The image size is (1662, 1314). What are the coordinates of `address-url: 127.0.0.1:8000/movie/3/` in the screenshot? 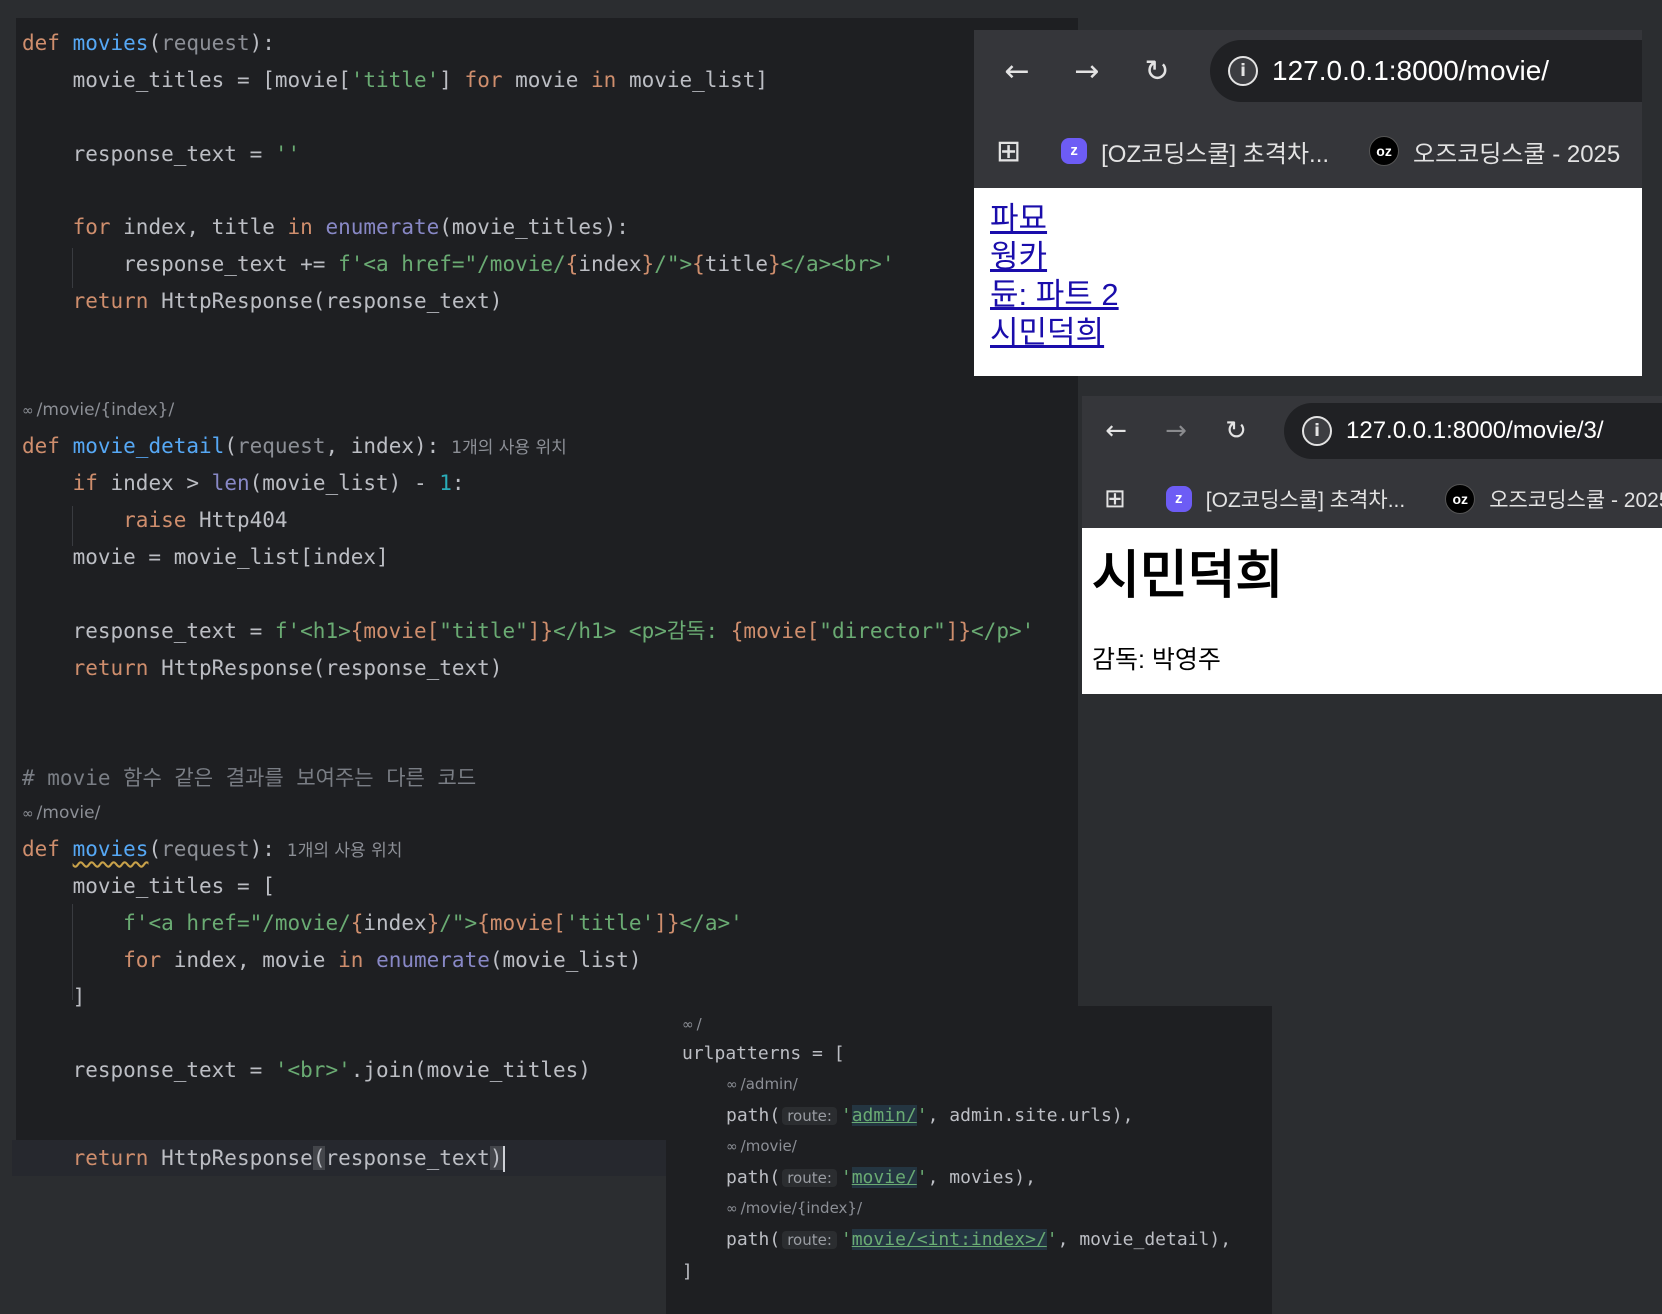 It's located at (1475, 431).